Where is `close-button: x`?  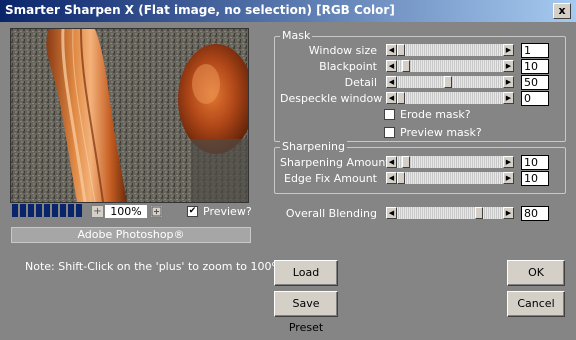 close-button: x is located at coordinates (562, 11).